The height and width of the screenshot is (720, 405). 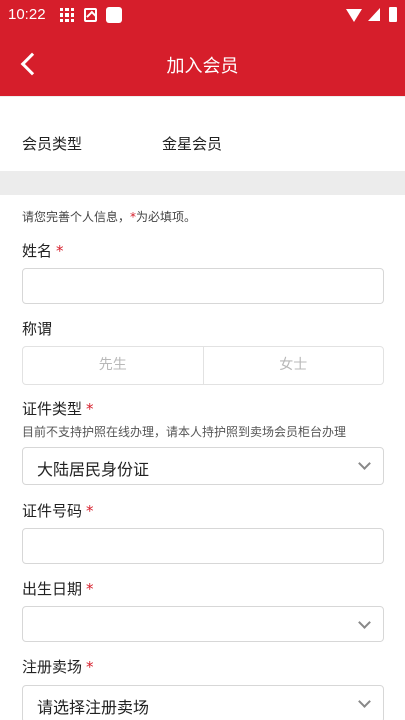 I want to click on store-select: 请选择注册卖场, so click(x=203, y=702).